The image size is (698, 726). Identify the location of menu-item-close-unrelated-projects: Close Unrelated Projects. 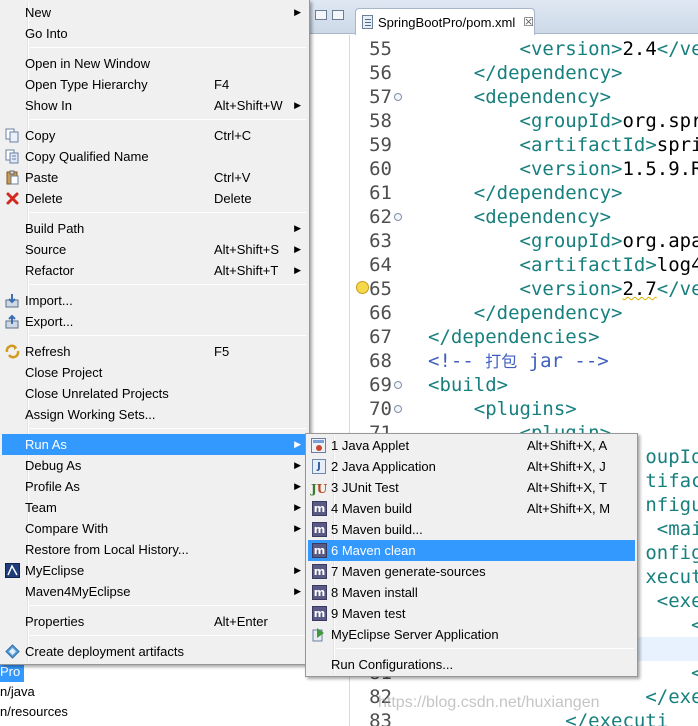
(154, 393).